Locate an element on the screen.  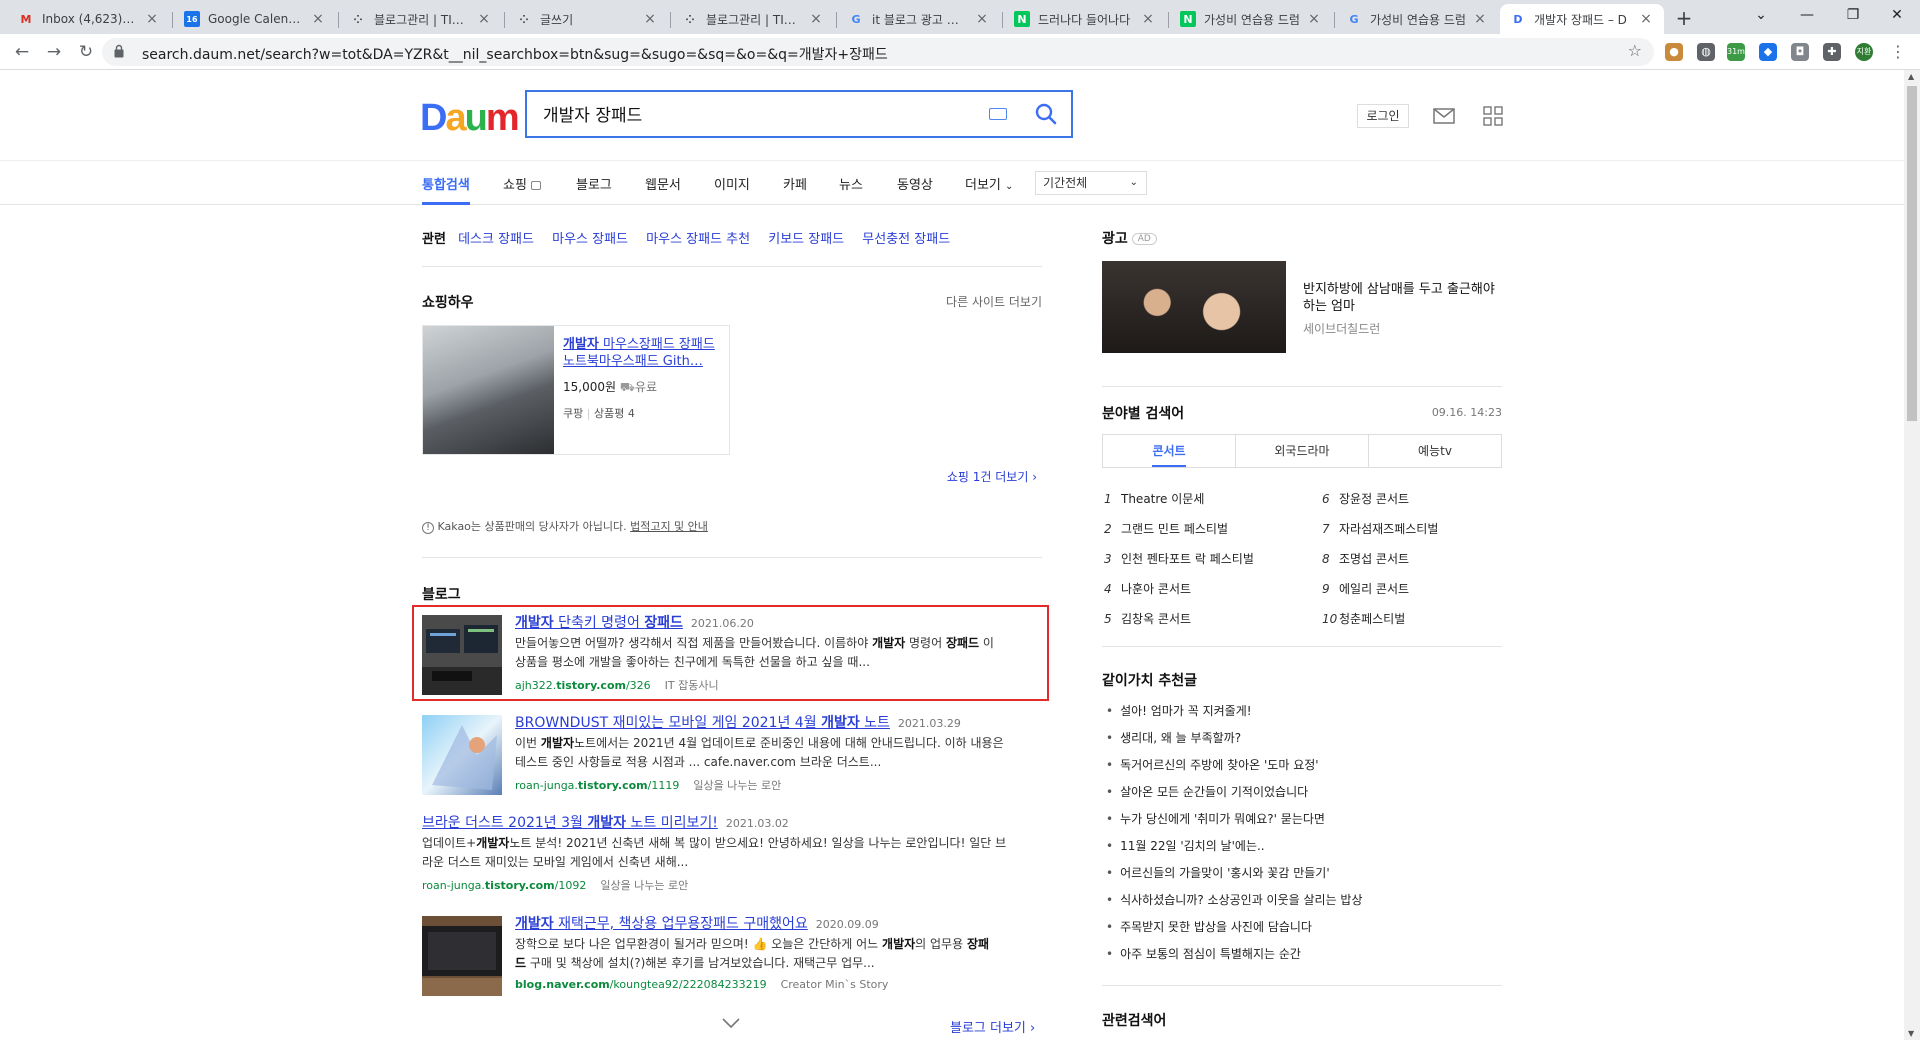
ad-headline: 반지하방에 삼남매를 두고 출근해야 하는 엄마 is located at coordinates (1403, 298).